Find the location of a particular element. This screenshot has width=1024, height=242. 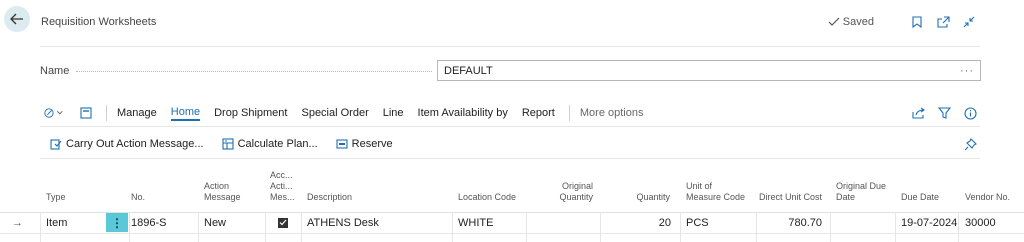

edit-list-button is located at coordinates (54, 113).